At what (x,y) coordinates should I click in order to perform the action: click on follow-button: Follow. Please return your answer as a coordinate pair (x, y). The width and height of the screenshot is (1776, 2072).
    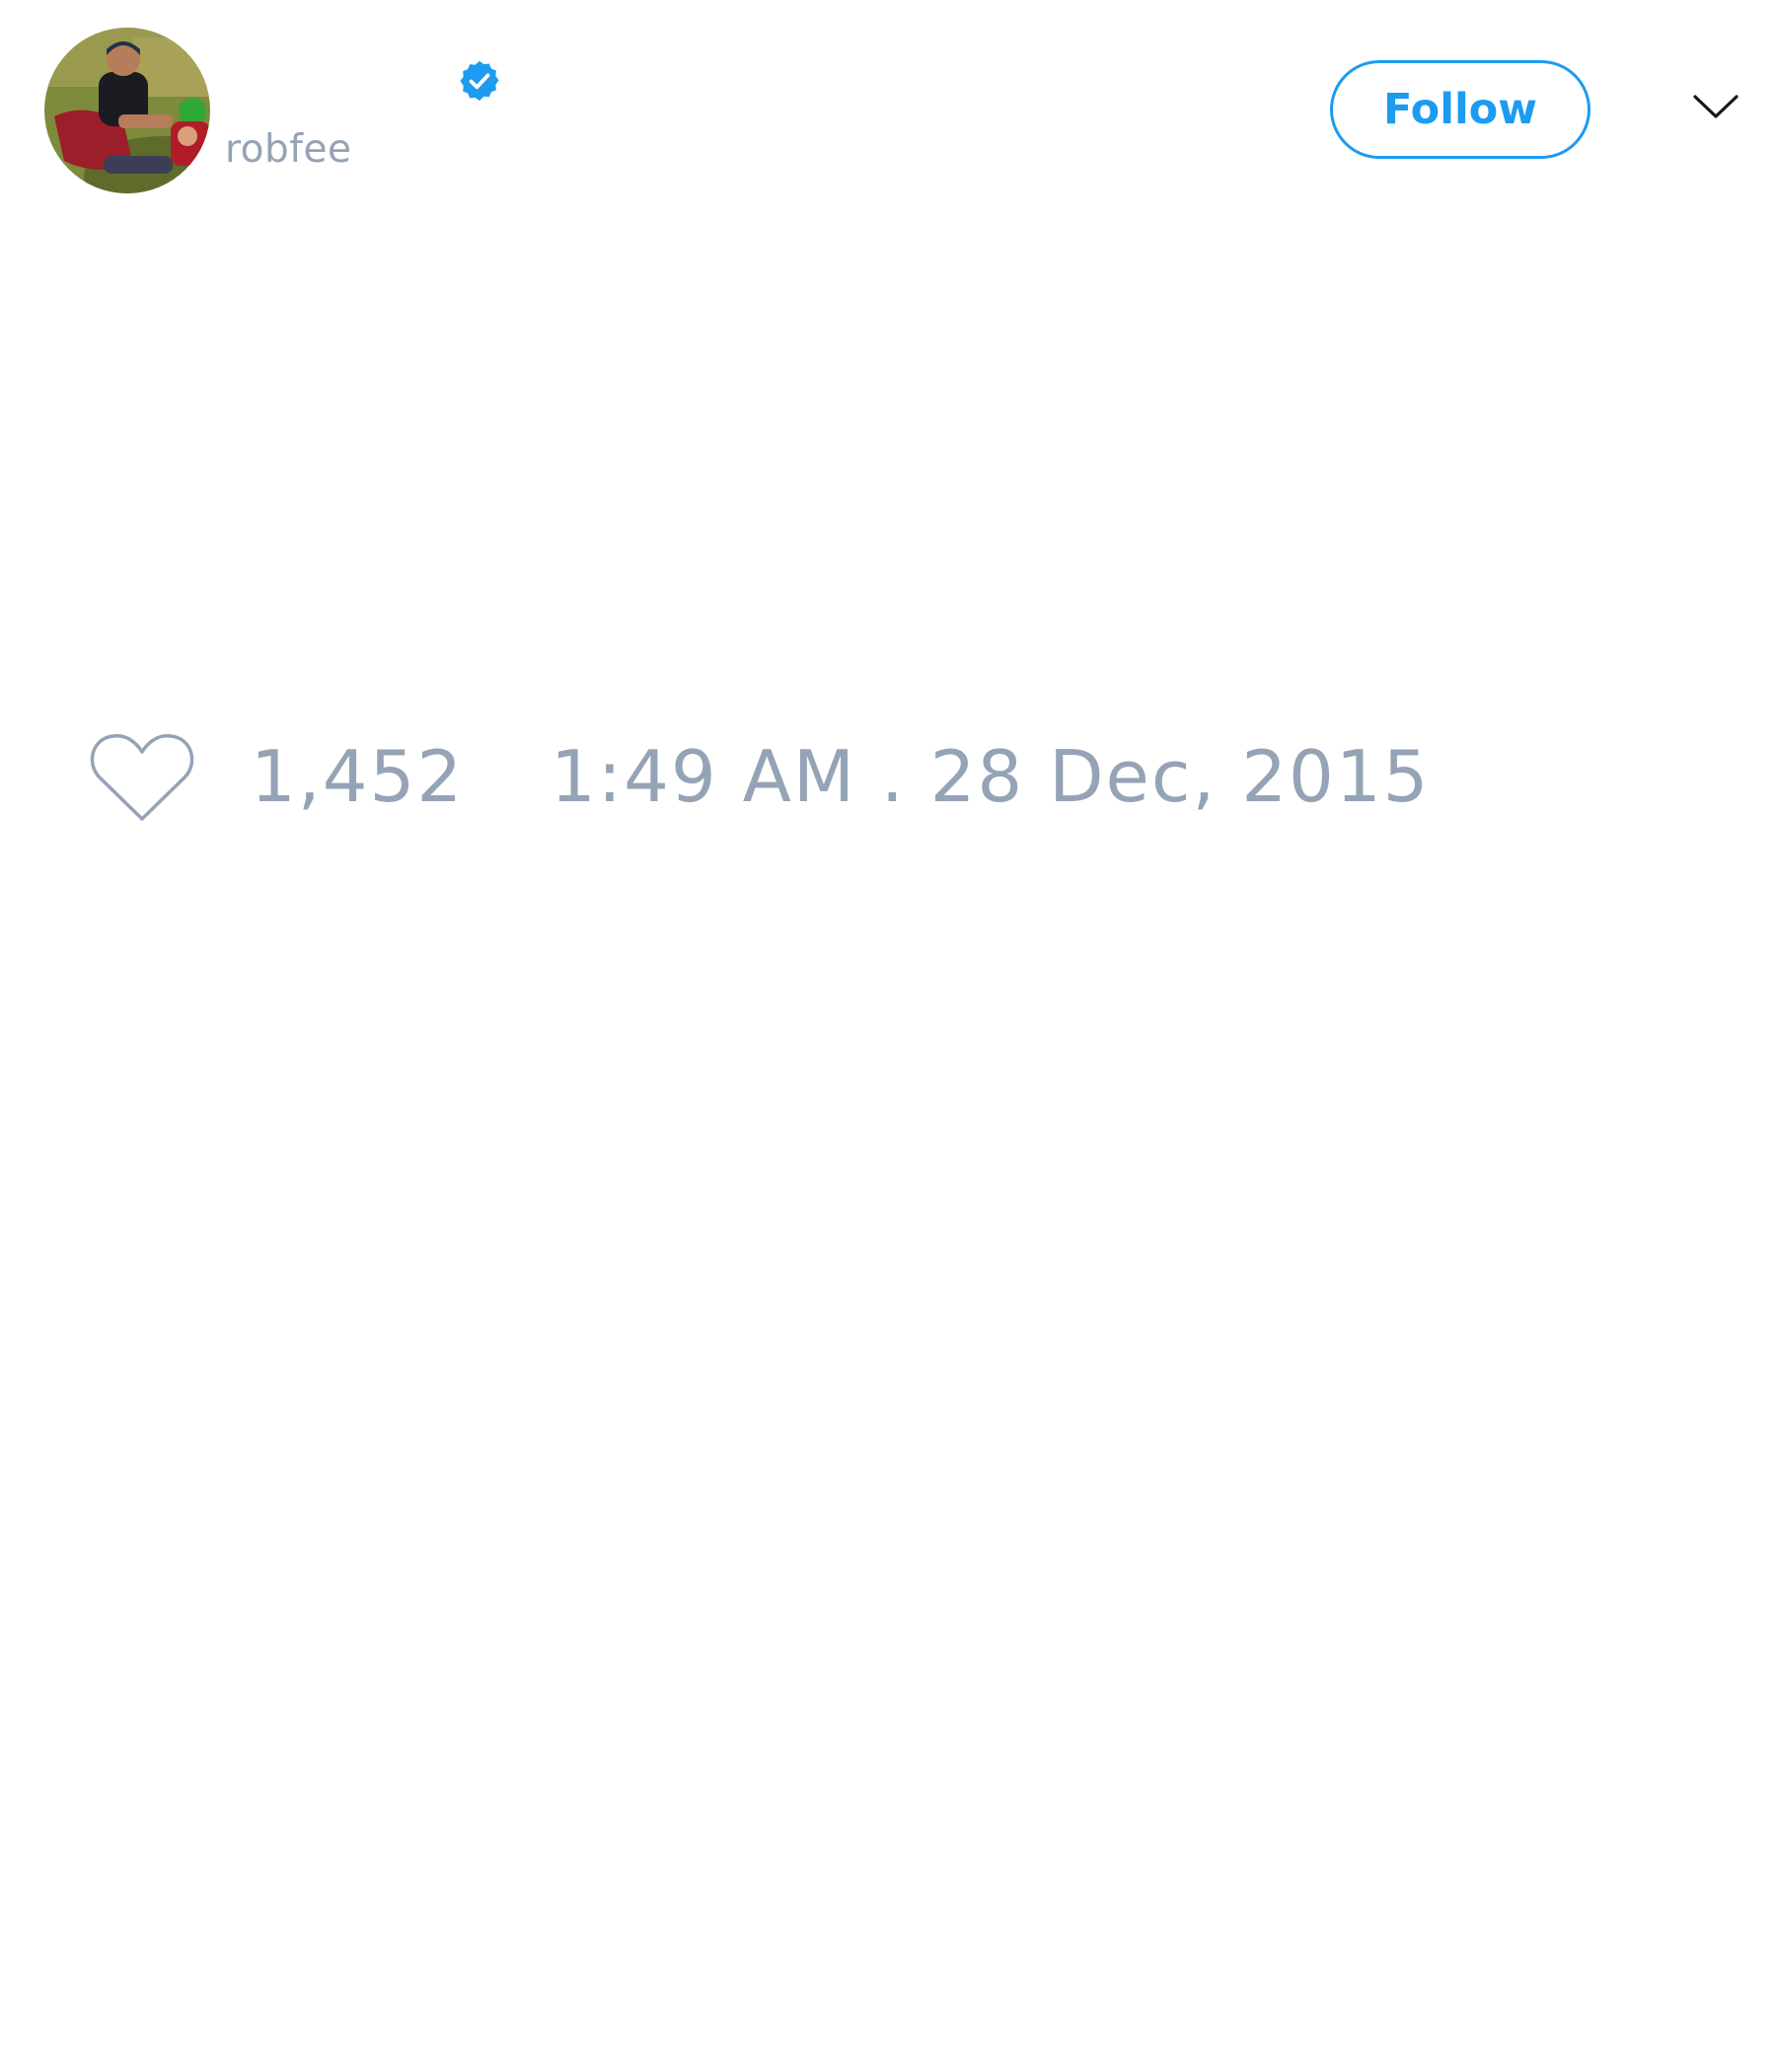
    Looking at the image, I should click on (1461, 110).